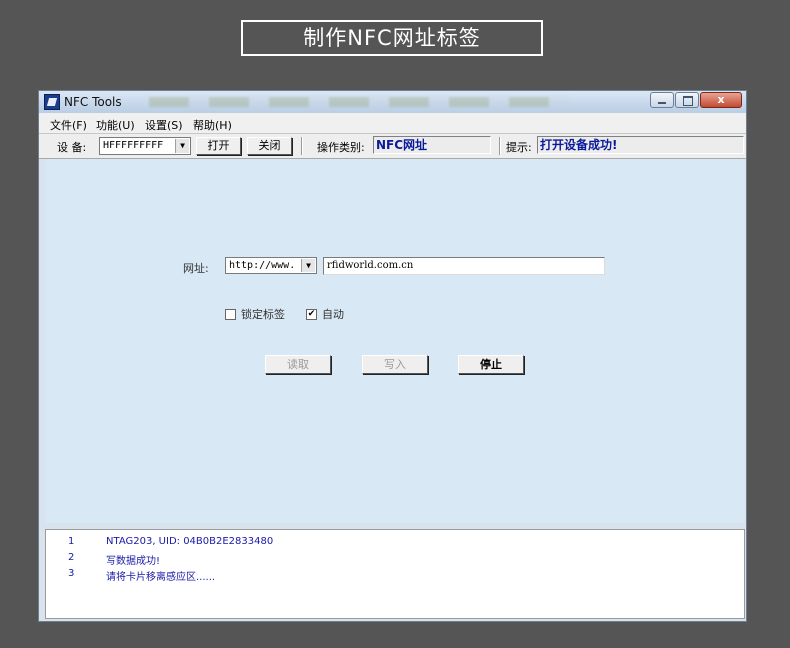 The width and height of the screenshot is (790, 648). I want to click on device-select: HFFFFFFFFF ▼, so click(145, 146).